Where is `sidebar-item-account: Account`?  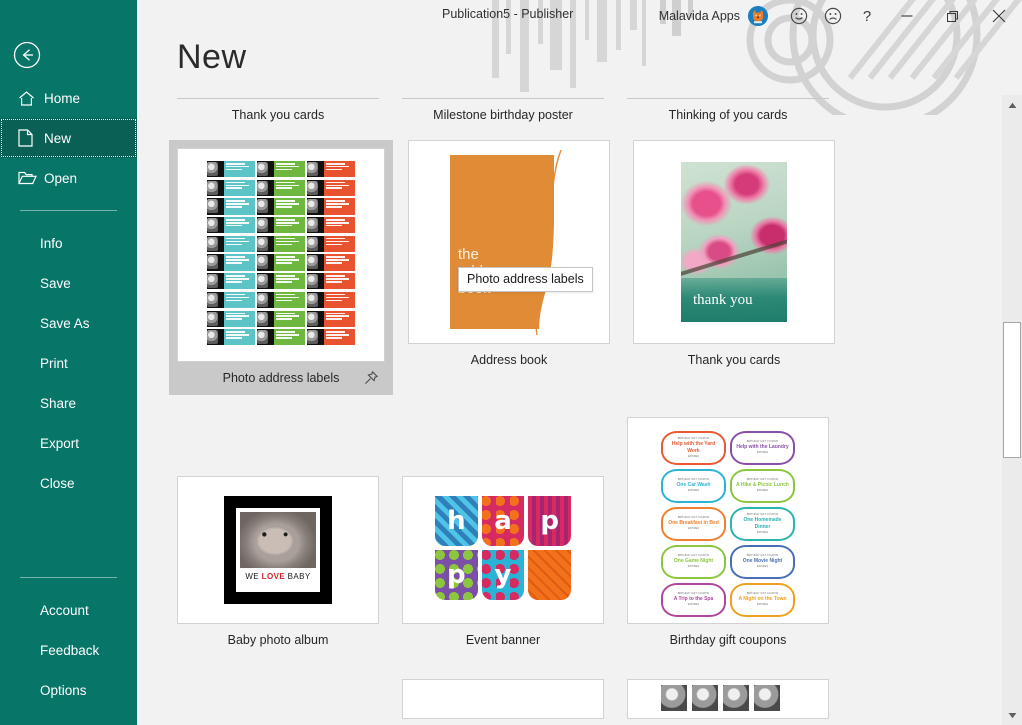 sidebar-item-account: Account is located at coordinates (68, 610).